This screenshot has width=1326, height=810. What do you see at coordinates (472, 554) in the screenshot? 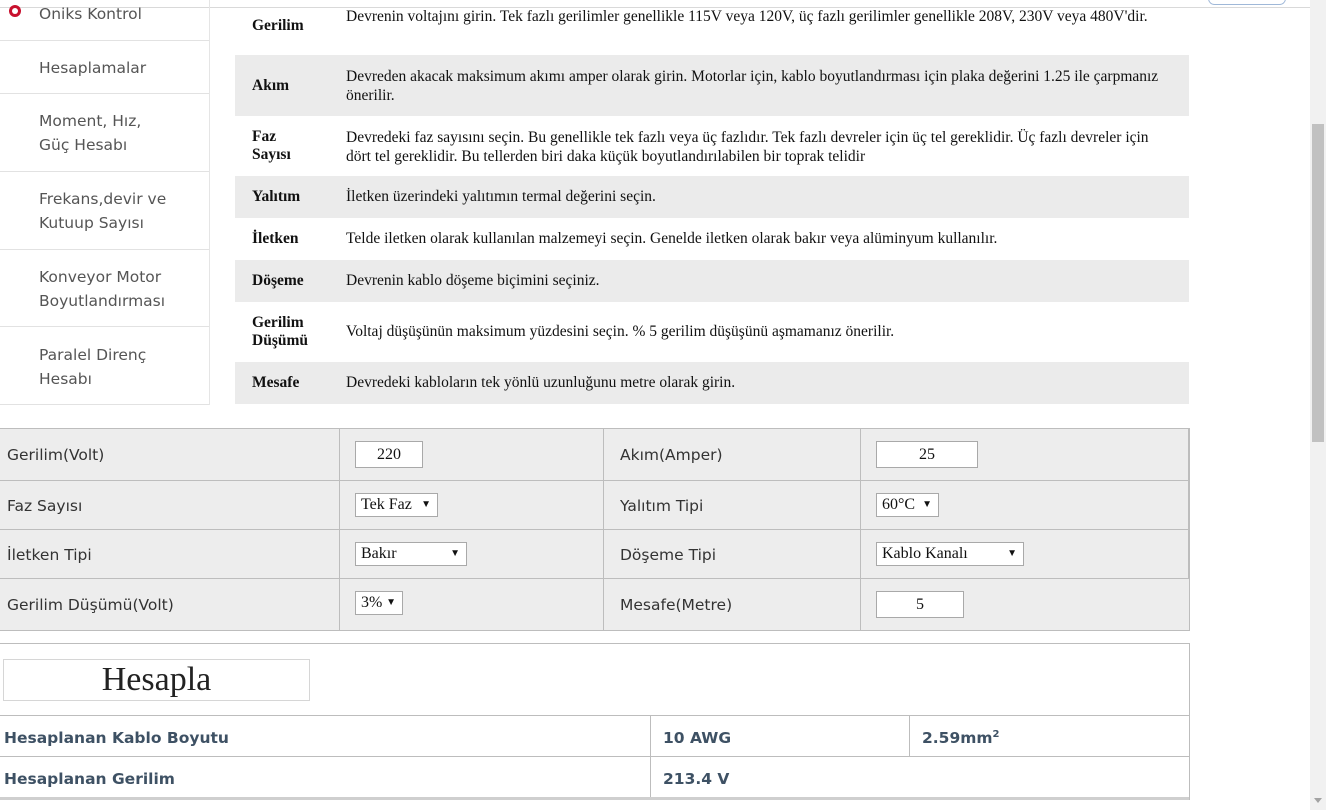
I see `form-cell: Bakır ▼` at bounding box center [472, 554].